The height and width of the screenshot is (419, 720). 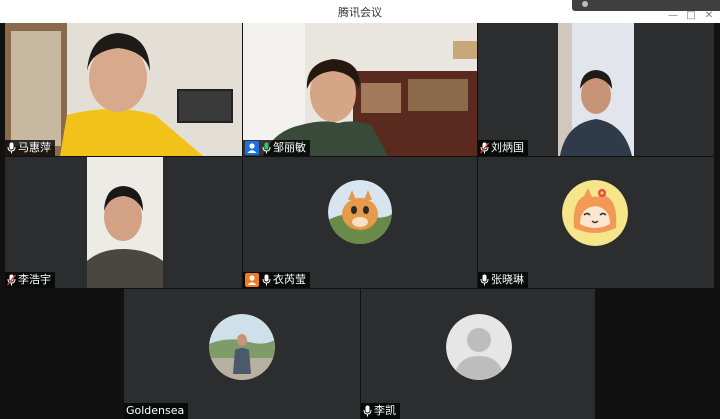 I want to click on participant-tile: 邹丽敏, so click(x=360, y=89).